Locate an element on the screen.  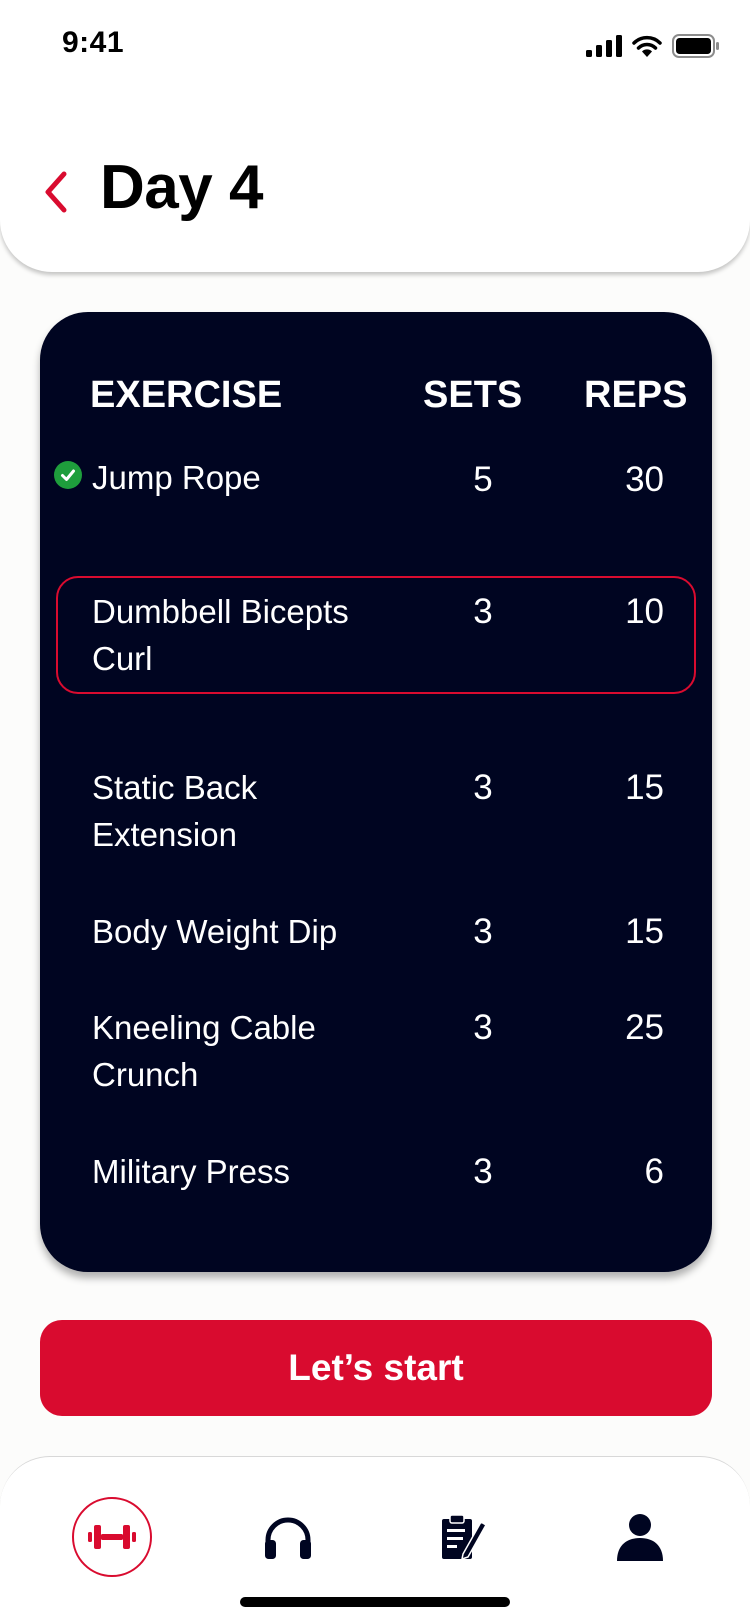
page-title: Day 4 is located at coordinates (181, 187).